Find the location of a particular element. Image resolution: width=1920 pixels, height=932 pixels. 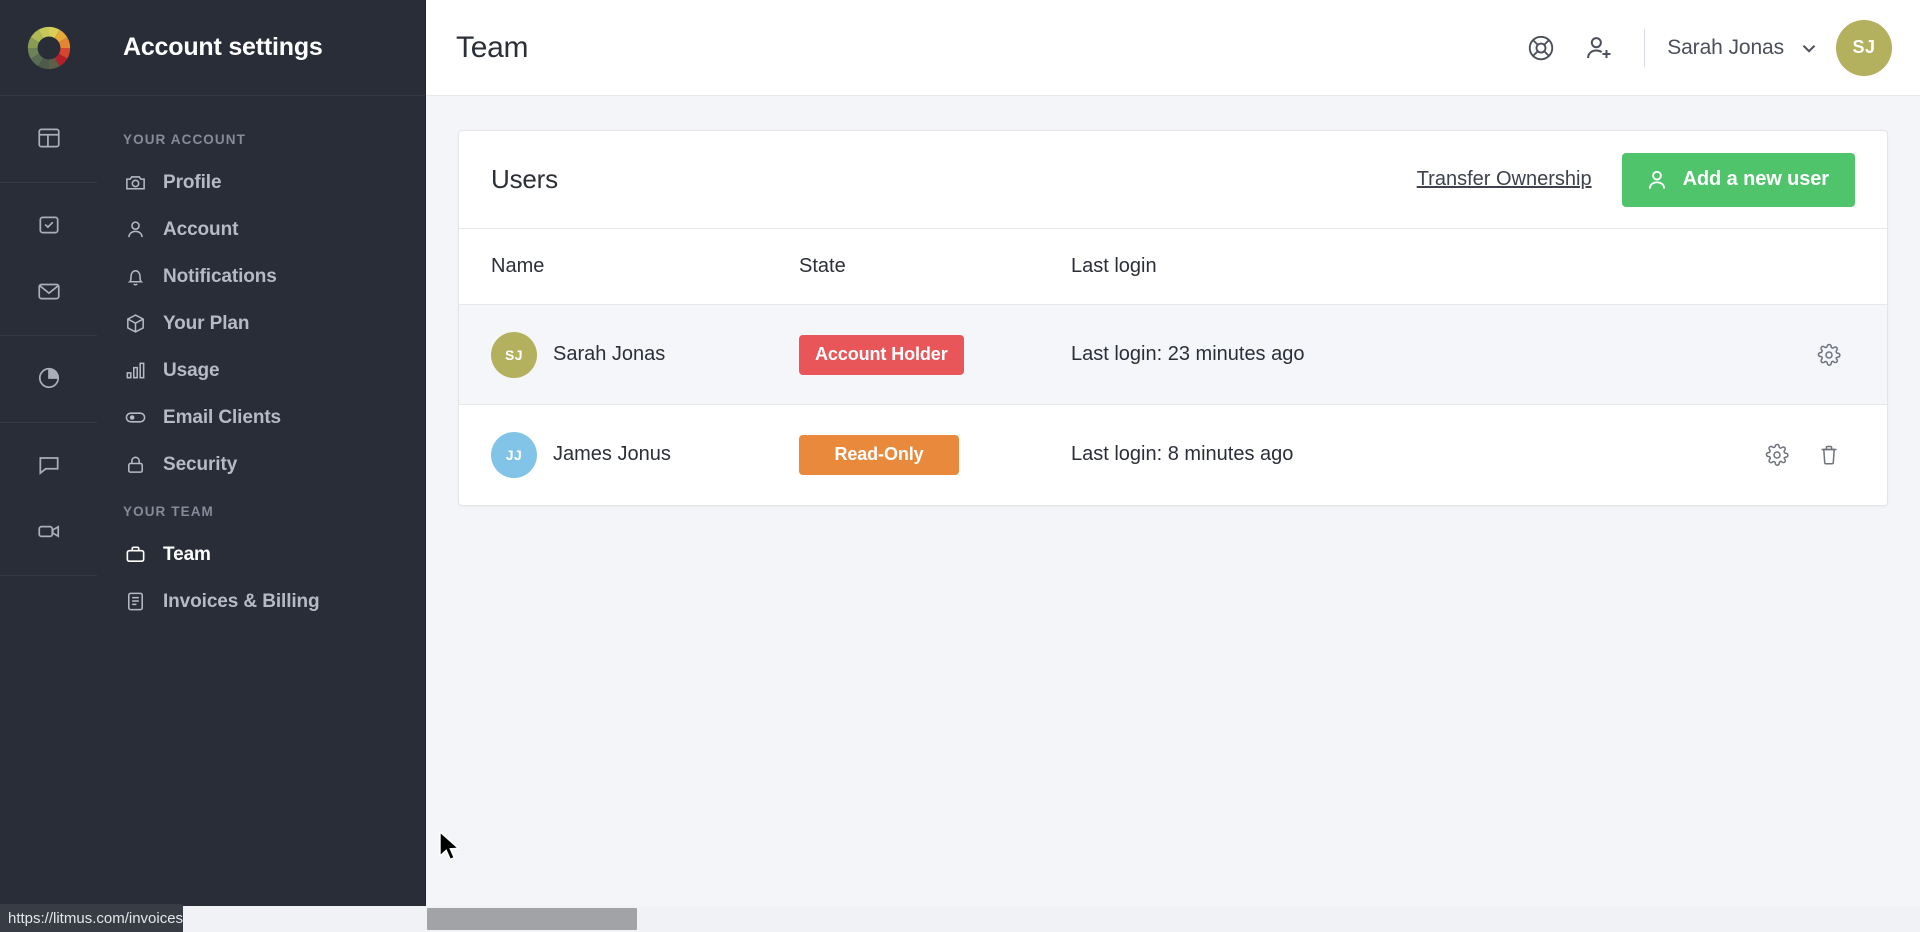

icon-rail is located at coordinates (48, 466).